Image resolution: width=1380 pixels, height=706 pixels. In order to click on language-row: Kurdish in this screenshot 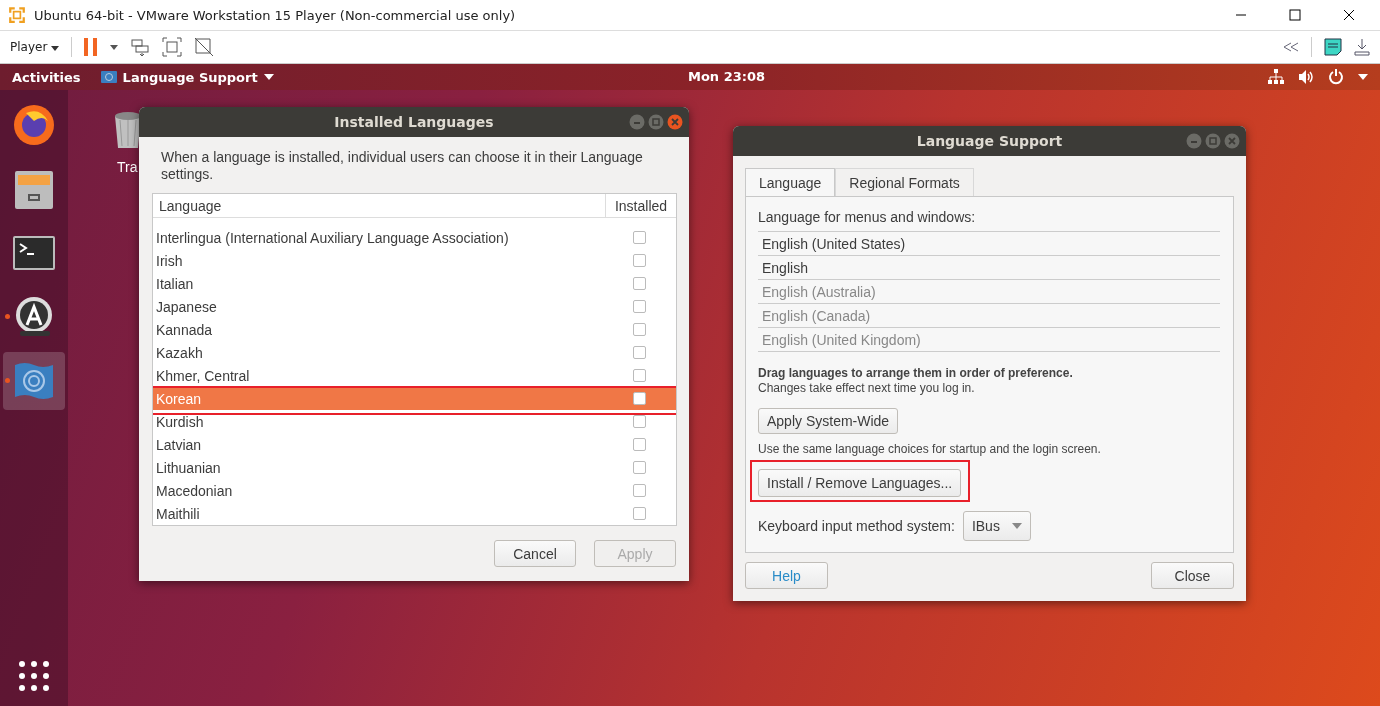, I will do `click(414, 421)`.